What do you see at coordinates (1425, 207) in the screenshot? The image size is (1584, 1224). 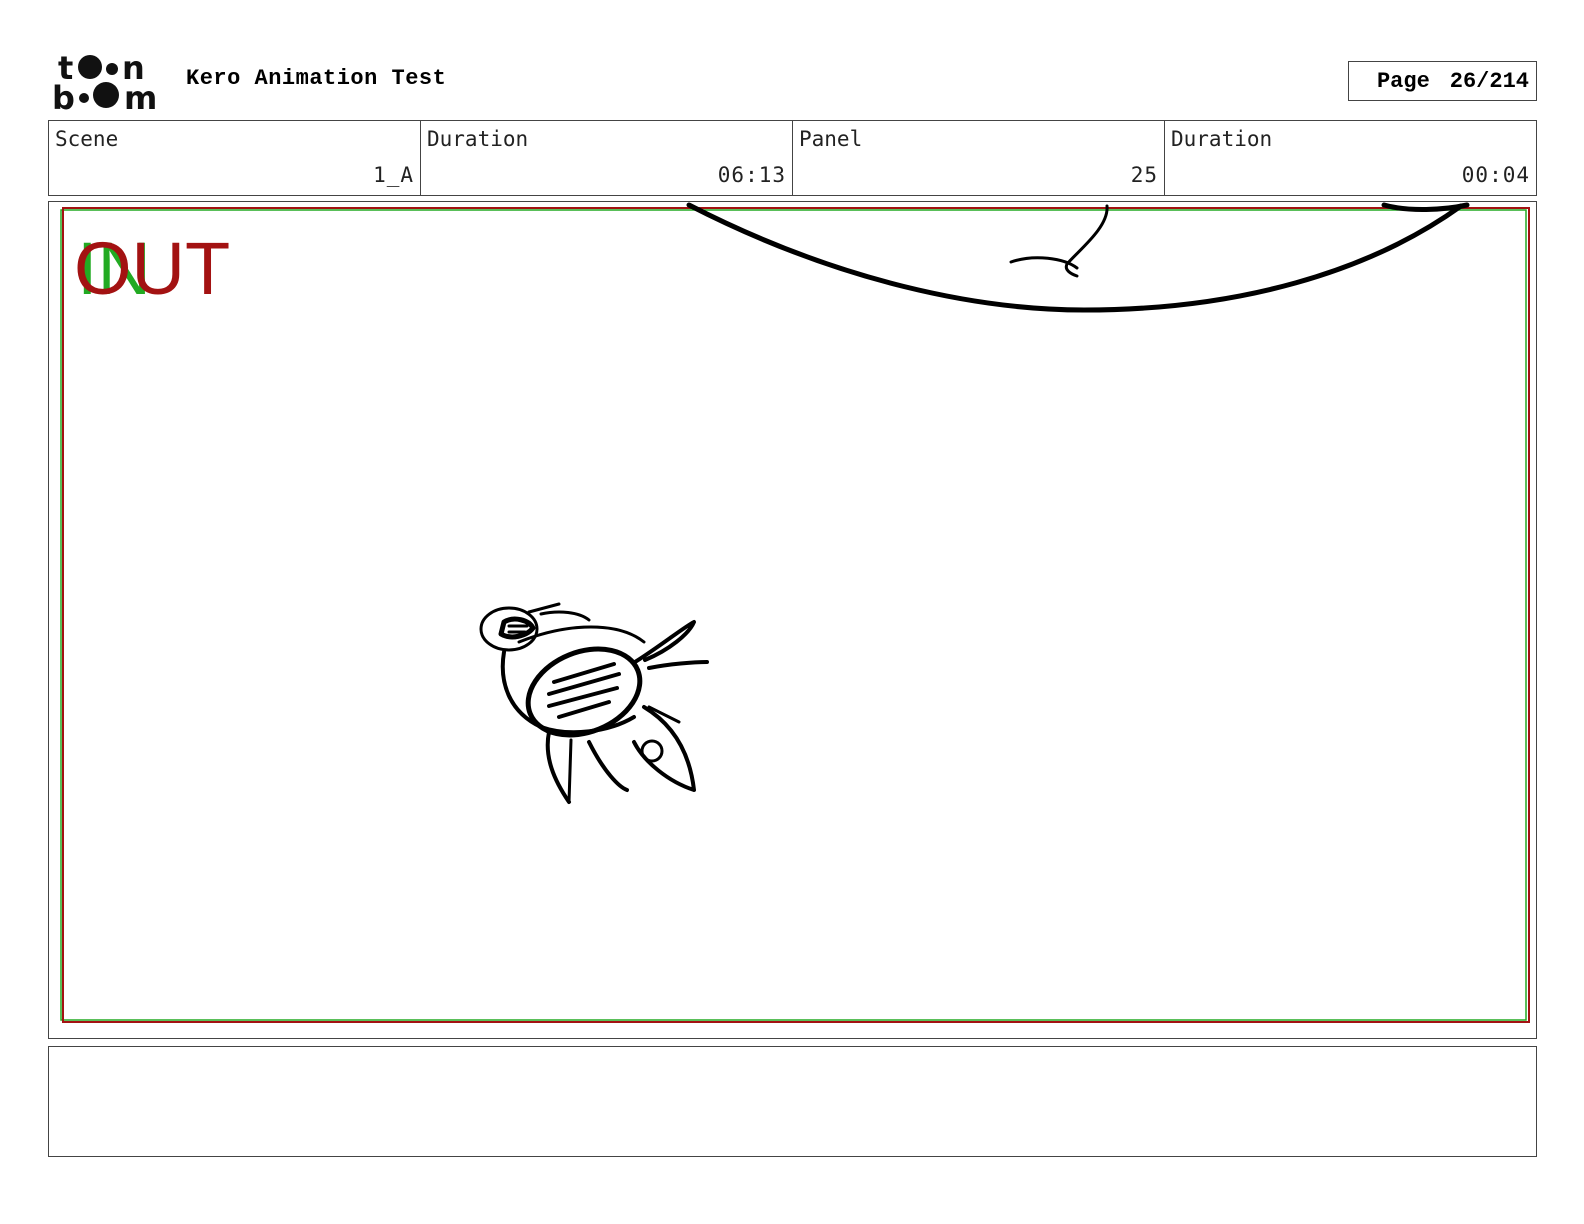 I see `branch-tip-sketch` at bounding box center [1425, 207].